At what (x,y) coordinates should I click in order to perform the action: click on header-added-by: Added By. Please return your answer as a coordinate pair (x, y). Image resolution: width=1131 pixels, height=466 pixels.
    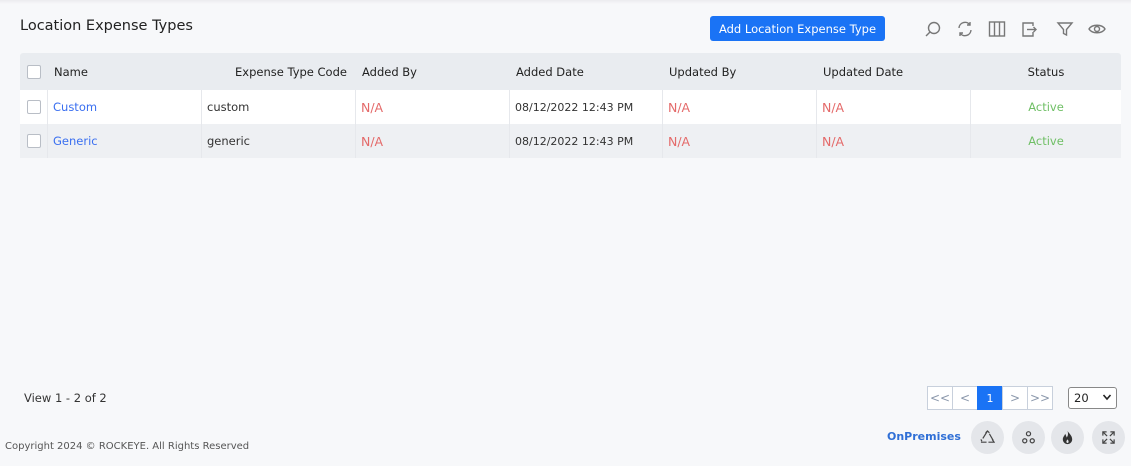
    Looking at the image, I should click on (433, 71).